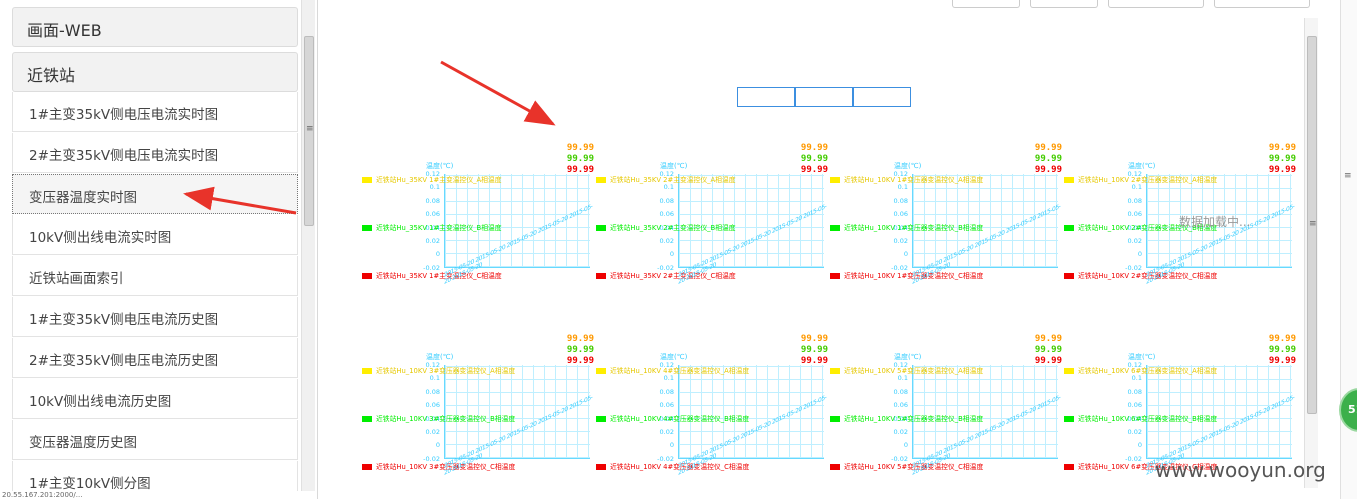 This screenshot has width=1357, height=499. What do you see at coordinates (906, 419) in the screenshot?
I see `legend-item-b: 近铁站Hu_10KV 5#变压器变温控仪_B相温度` at bounding box center [906, 419].